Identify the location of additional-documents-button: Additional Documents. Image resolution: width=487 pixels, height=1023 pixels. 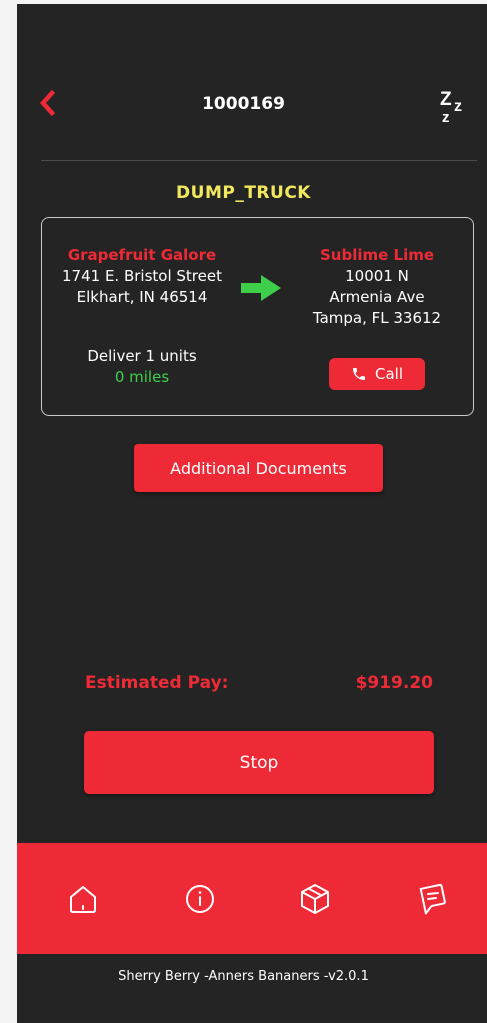
(258, 468).